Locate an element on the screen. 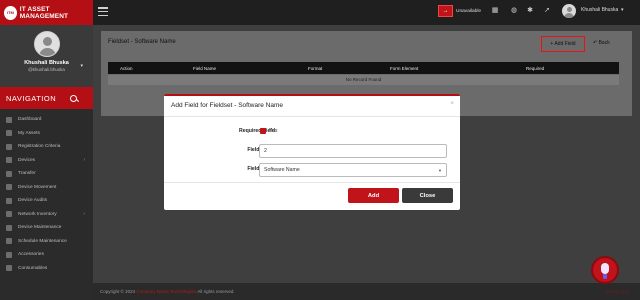 The height and width of the screenshot is (300, 640). brand-bar: ITM IT ASSET MANAGEMENT is located at coordinates (46, 12).